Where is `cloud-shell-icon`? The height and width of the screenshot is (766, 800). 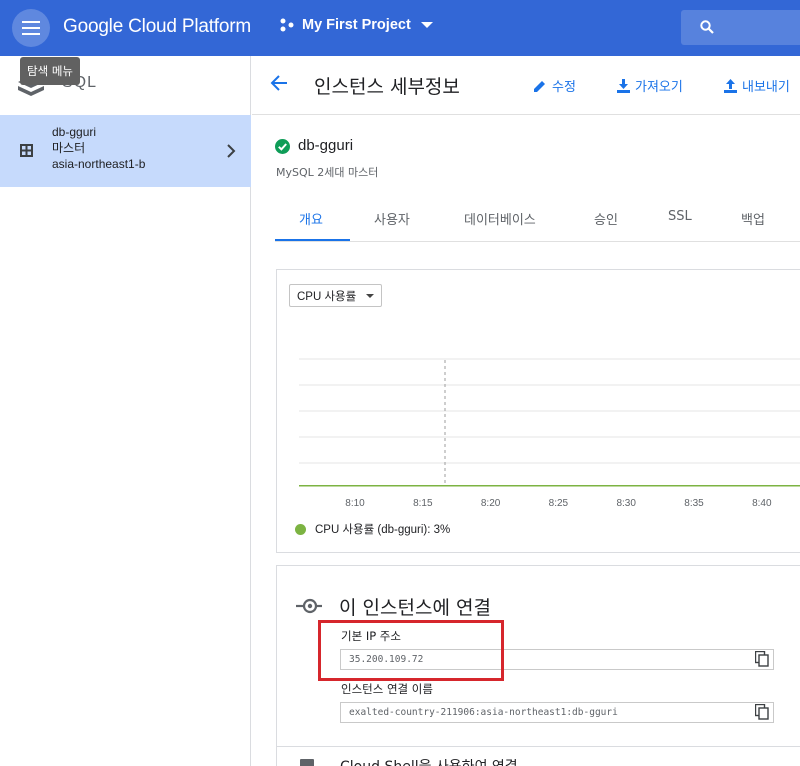 cloud-shell-icon is located at coordinates (307, 762).